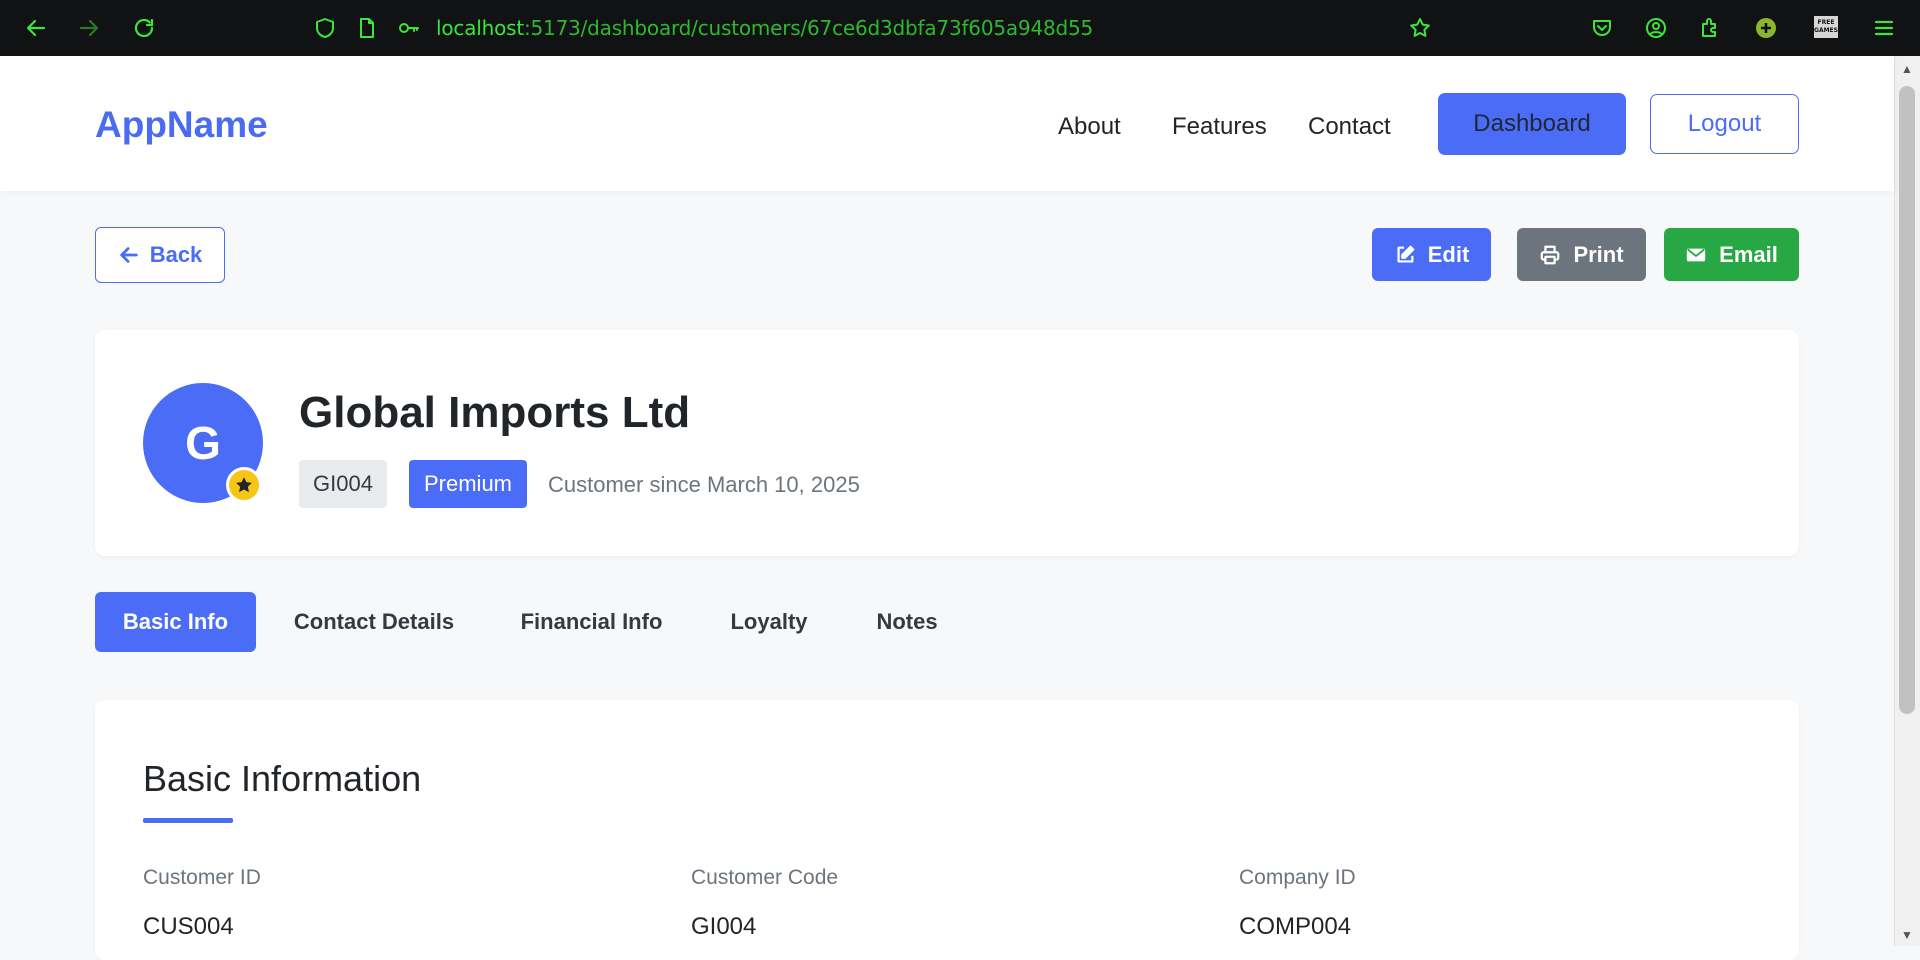 This screenshot has height=960, width=1920. What do you see at coordinates (468, 484) in the screenshot?
I see `customer-tier-badge: Premium` at bounding box center [468, 484].